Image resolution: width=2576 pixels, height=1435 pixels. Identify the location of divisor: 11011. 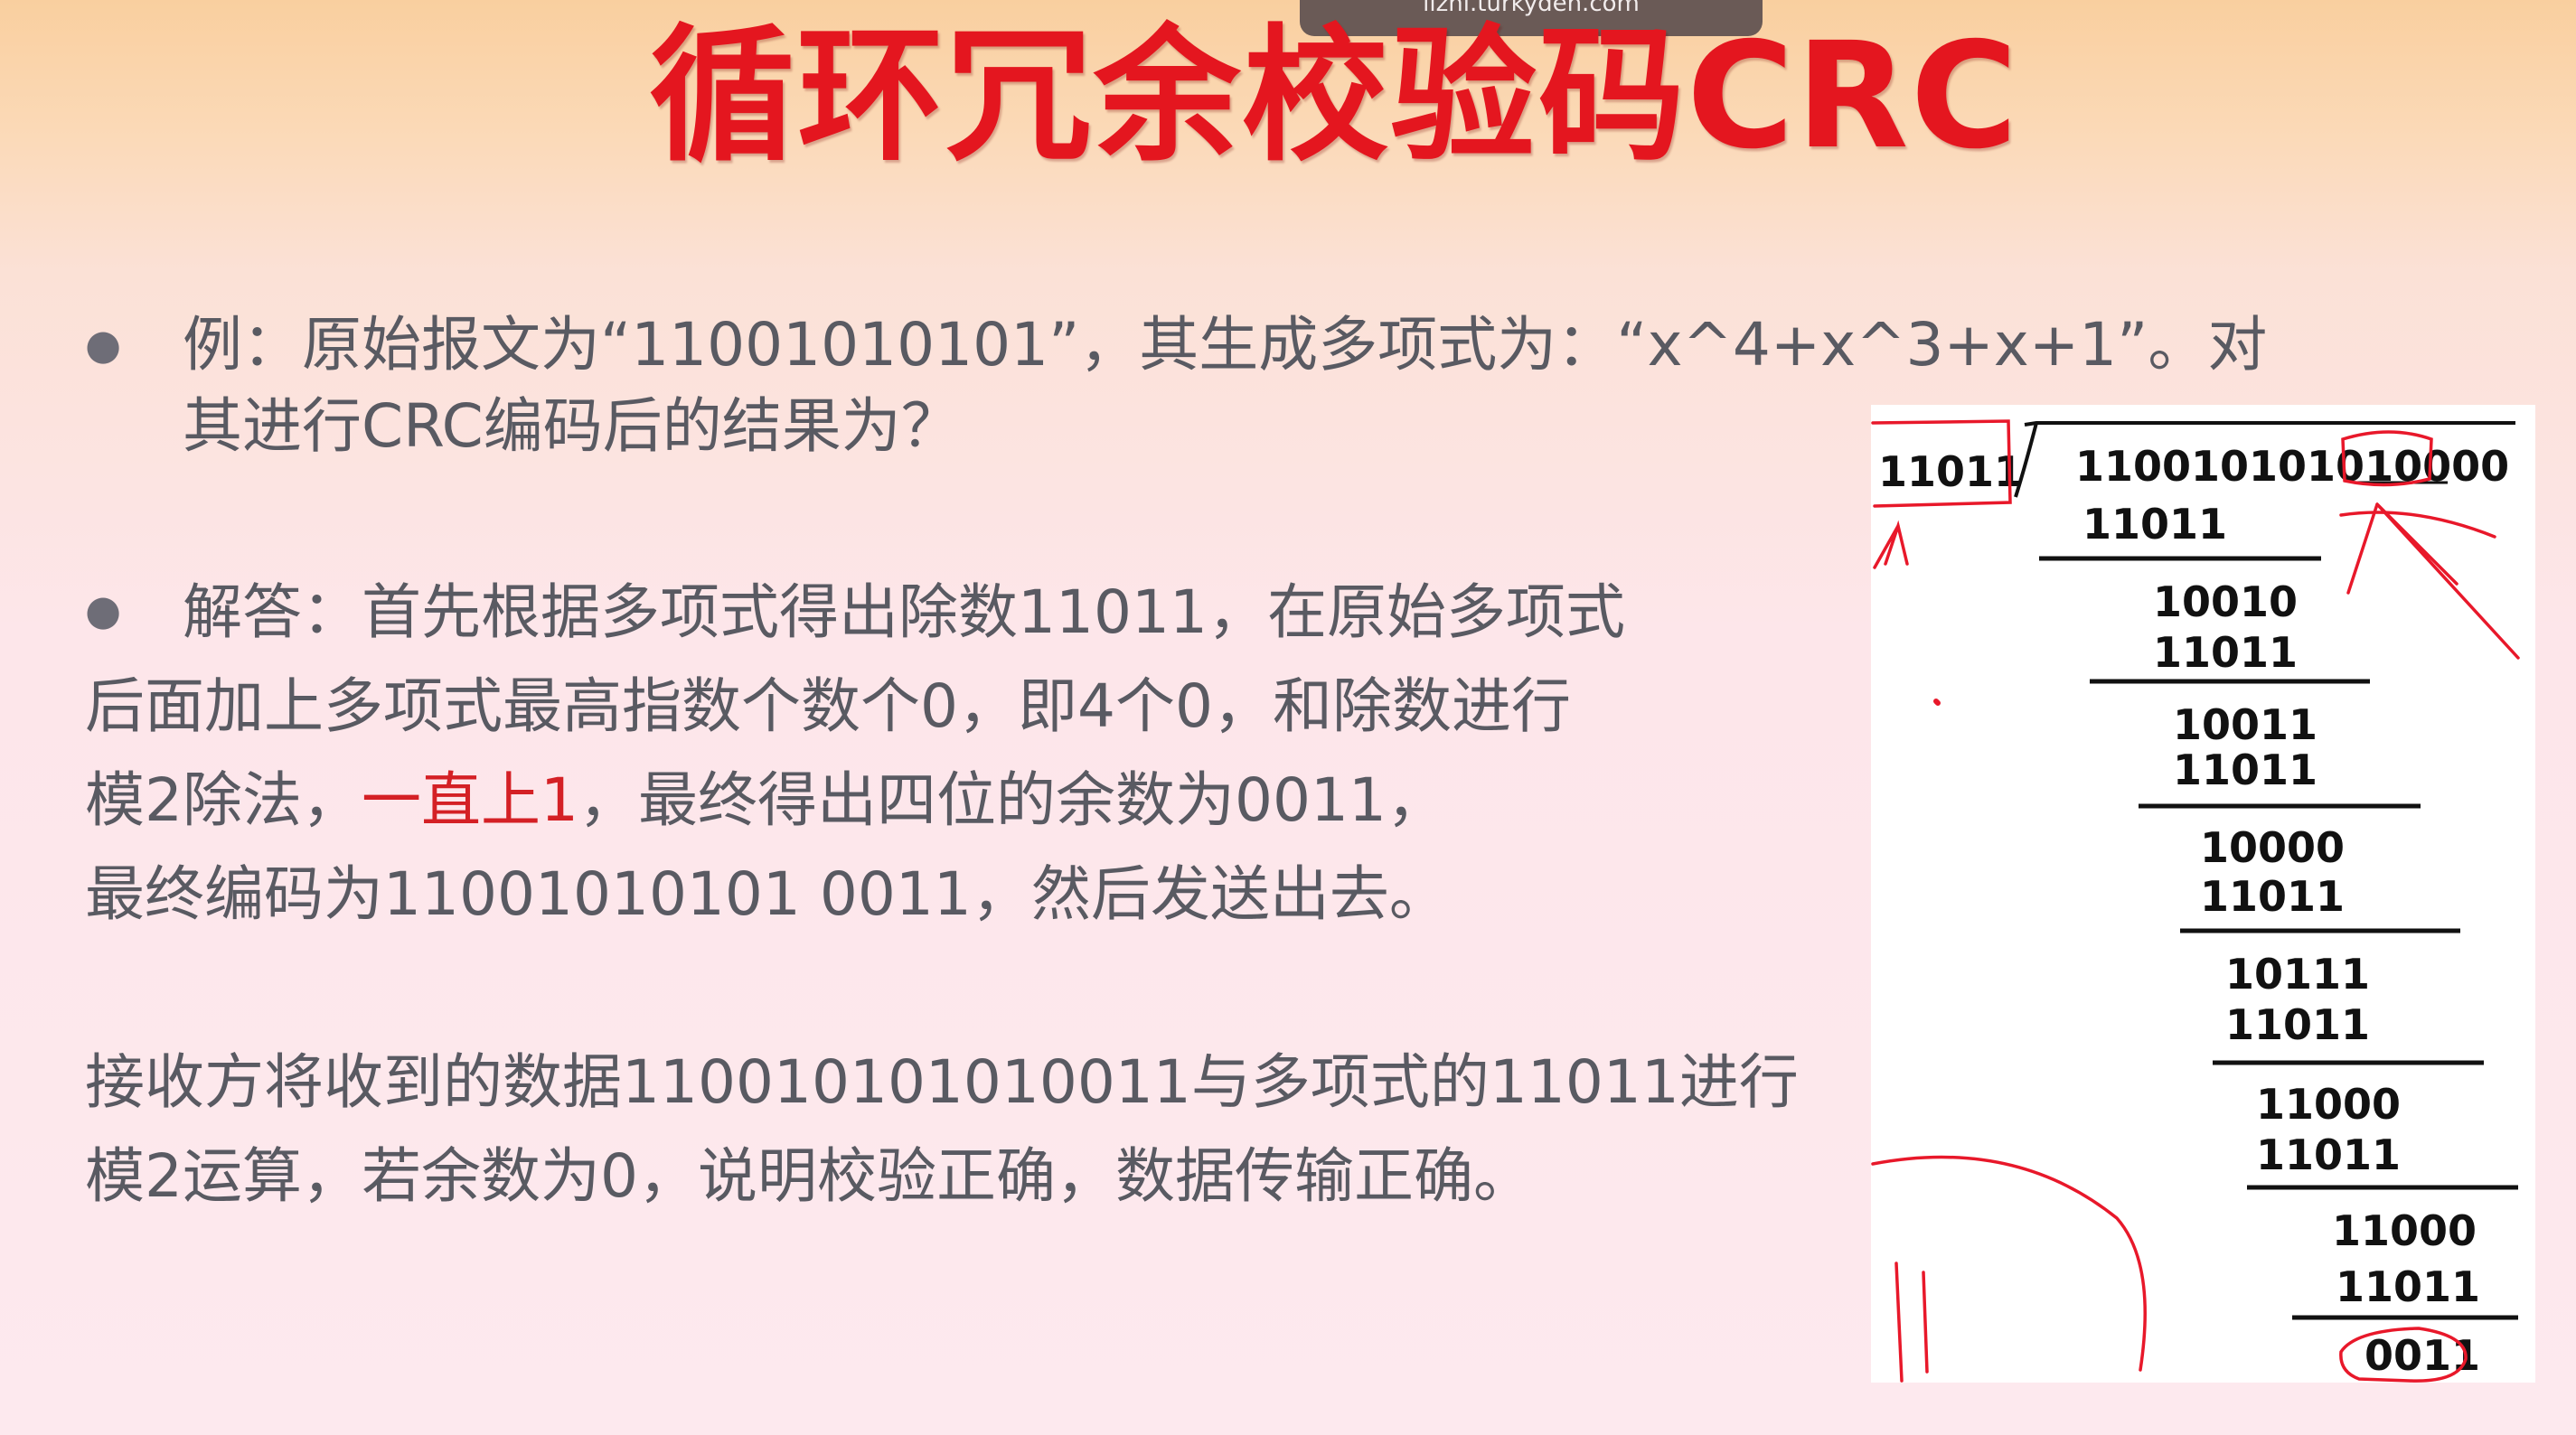
(1951, 472).